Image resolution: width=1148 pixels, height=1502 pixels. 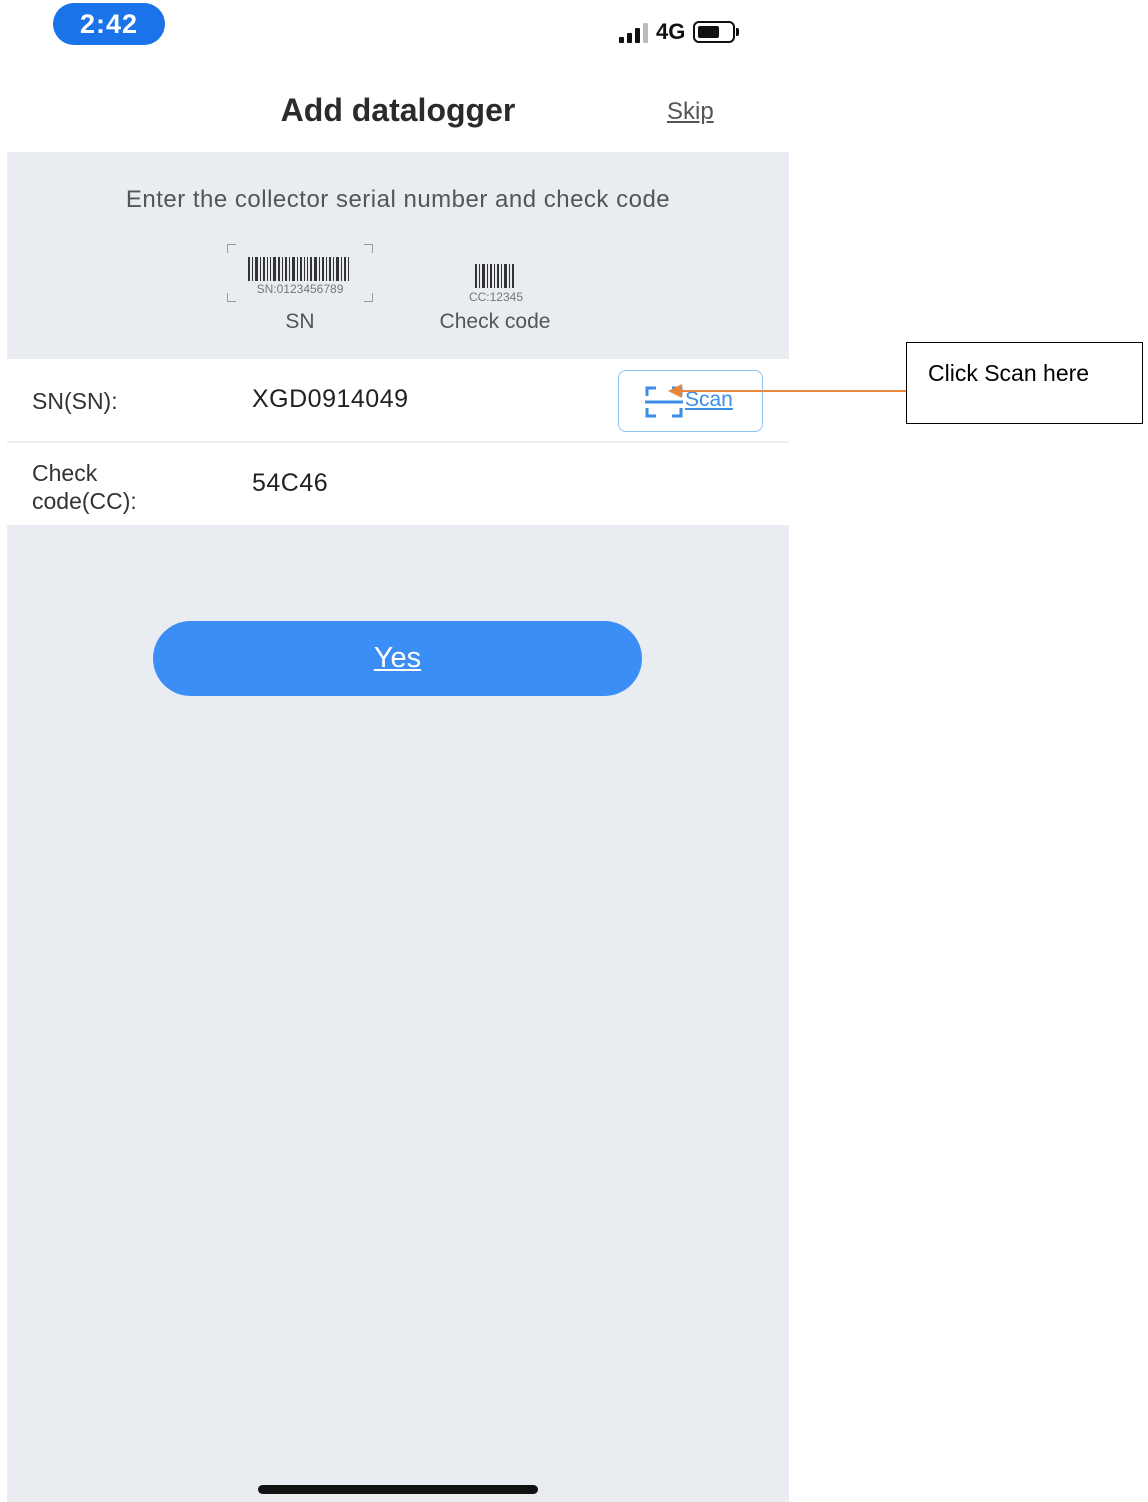 I want to click on sn-sample-barcode: SN:0123456789, so click(x=300, y=273).